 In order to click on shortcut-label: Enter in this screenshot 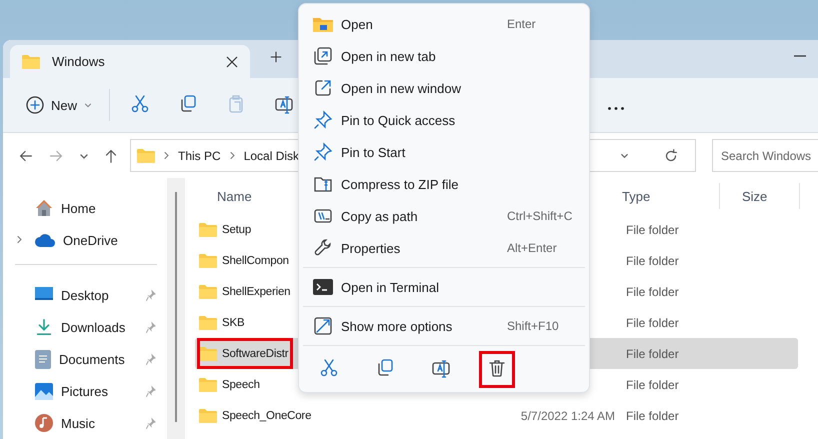, I will do `click(522, 24)`.